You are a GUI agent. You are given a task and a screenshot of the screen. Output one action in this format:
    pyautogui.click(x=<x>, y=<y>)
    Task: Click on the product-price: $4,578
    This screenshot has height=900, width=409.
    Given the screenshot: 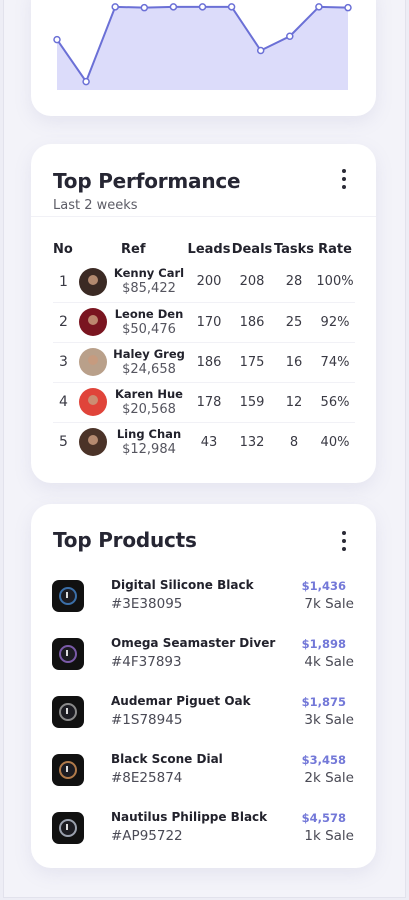 What is the action you would take?
    pyautogui.click(x=323, y=818)
    